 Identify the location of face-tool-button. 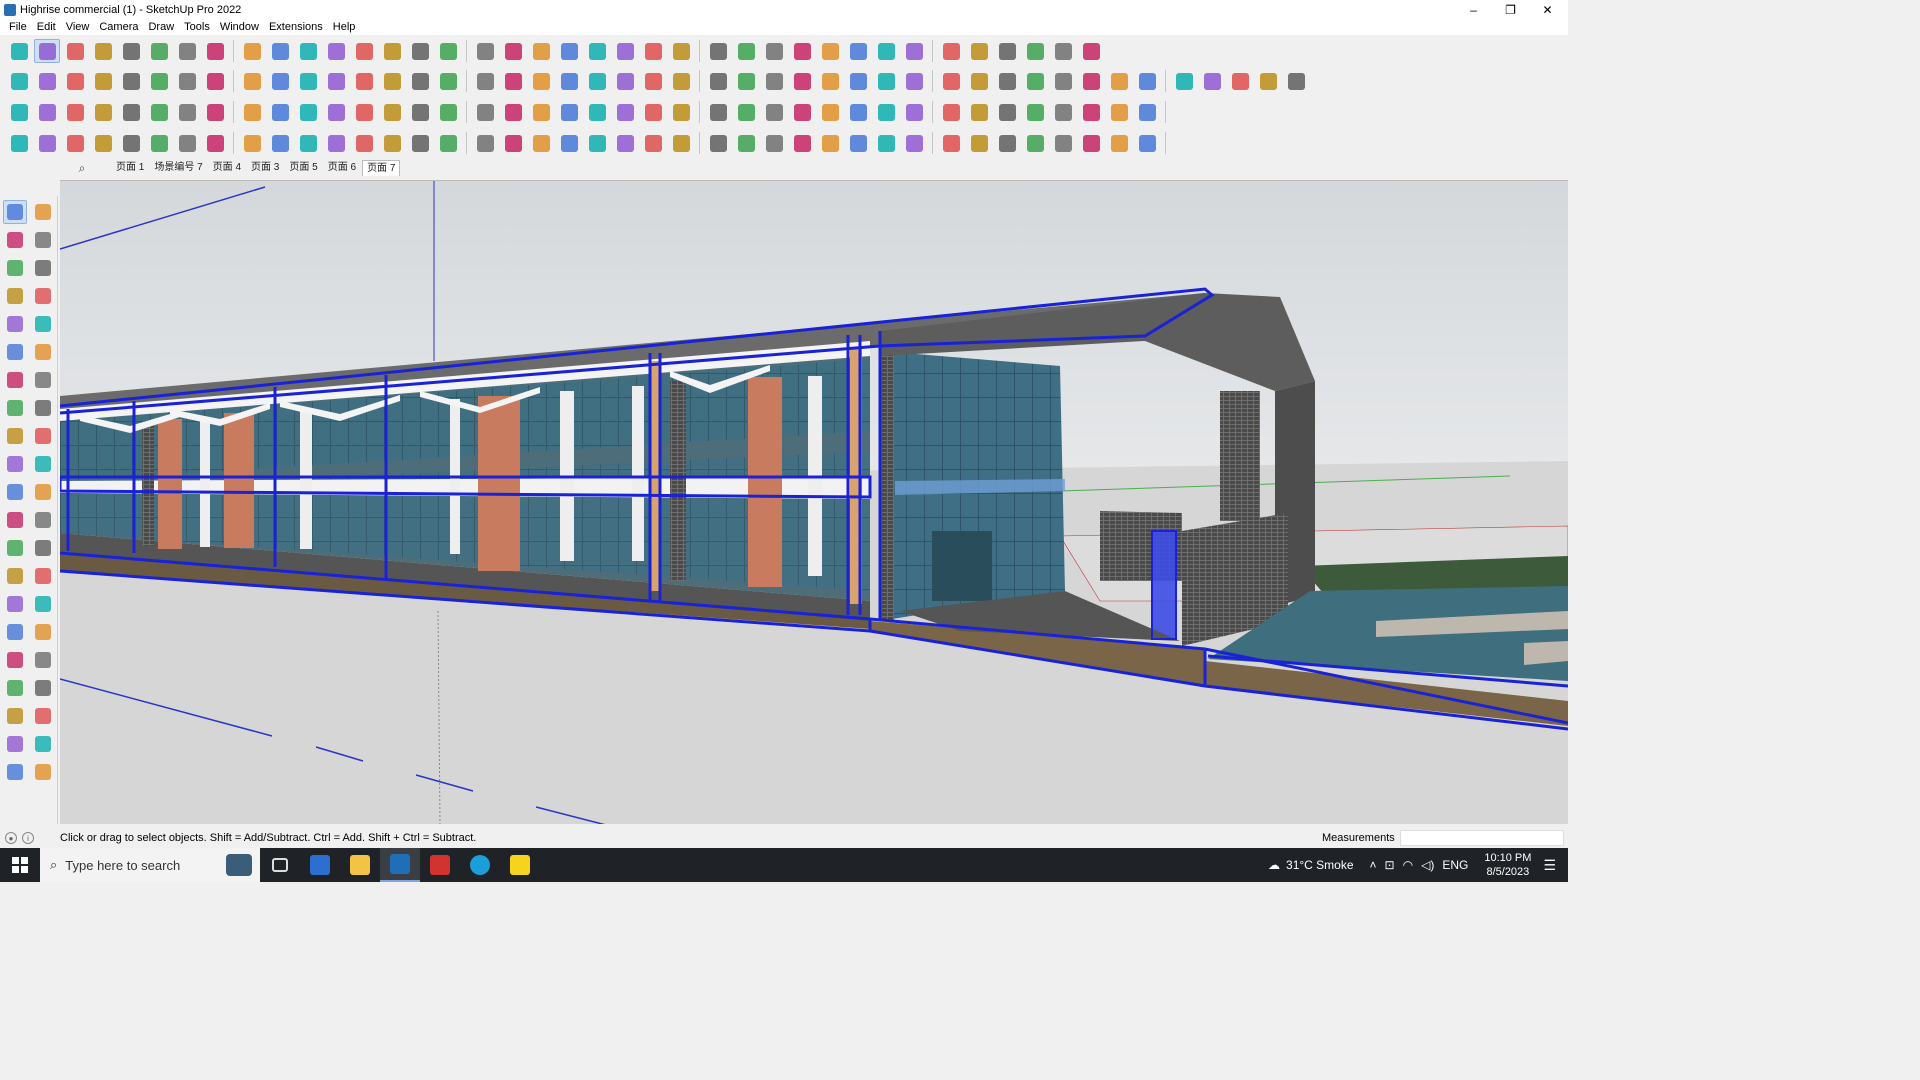
(43, 408).